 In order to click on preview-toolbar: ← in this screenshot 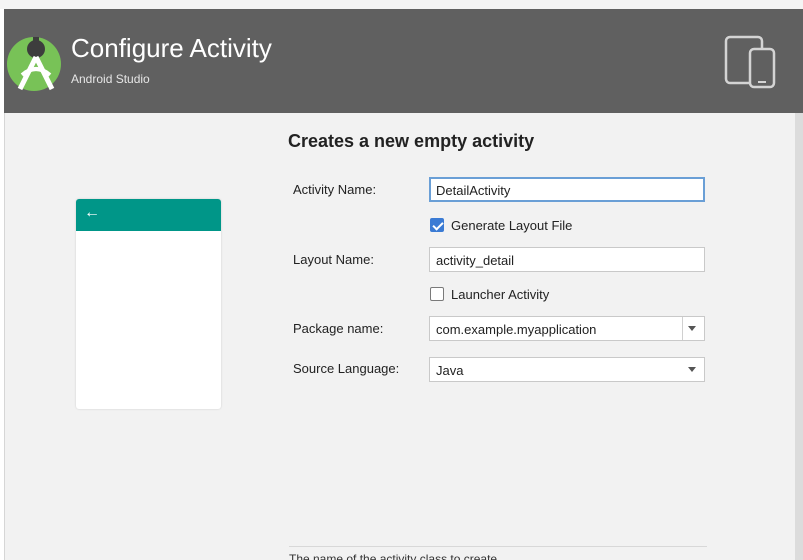, I will do `click(148, 215)`.